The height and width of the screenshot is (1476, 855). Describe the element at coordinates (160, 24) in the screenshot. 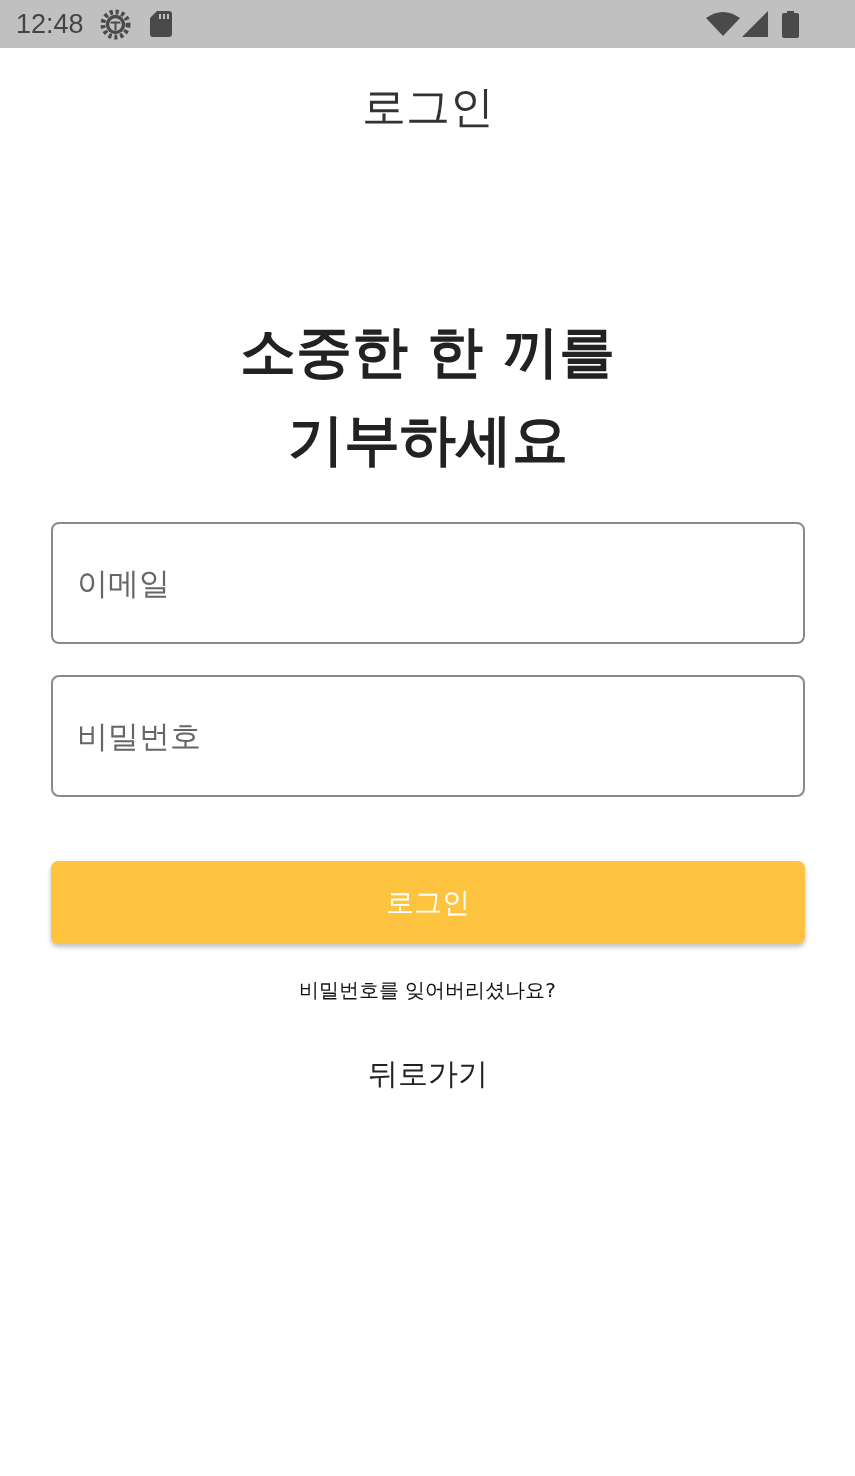

I see `sd-card-icon` at that location.